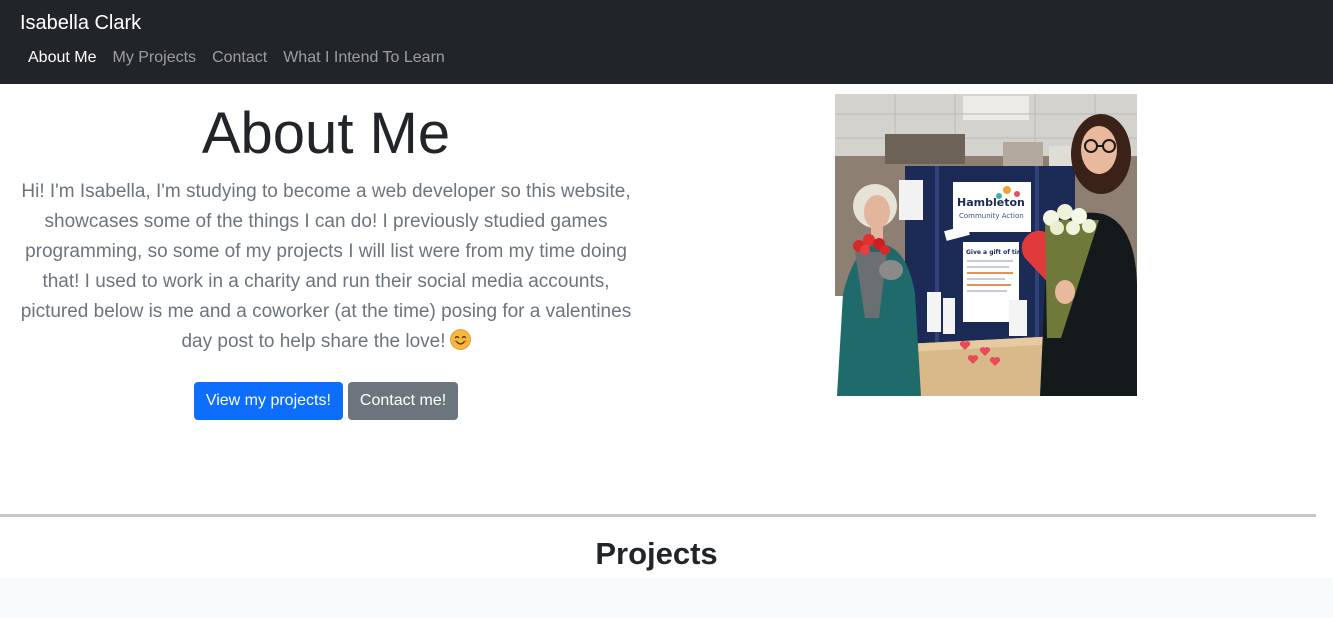 Image resolution: width=1333 pixels, height=618 pixels. What do you see at coordinates (991, 216) in the screenshot?
I see `svg-text: Community Action` at bounding box center [991, 216].